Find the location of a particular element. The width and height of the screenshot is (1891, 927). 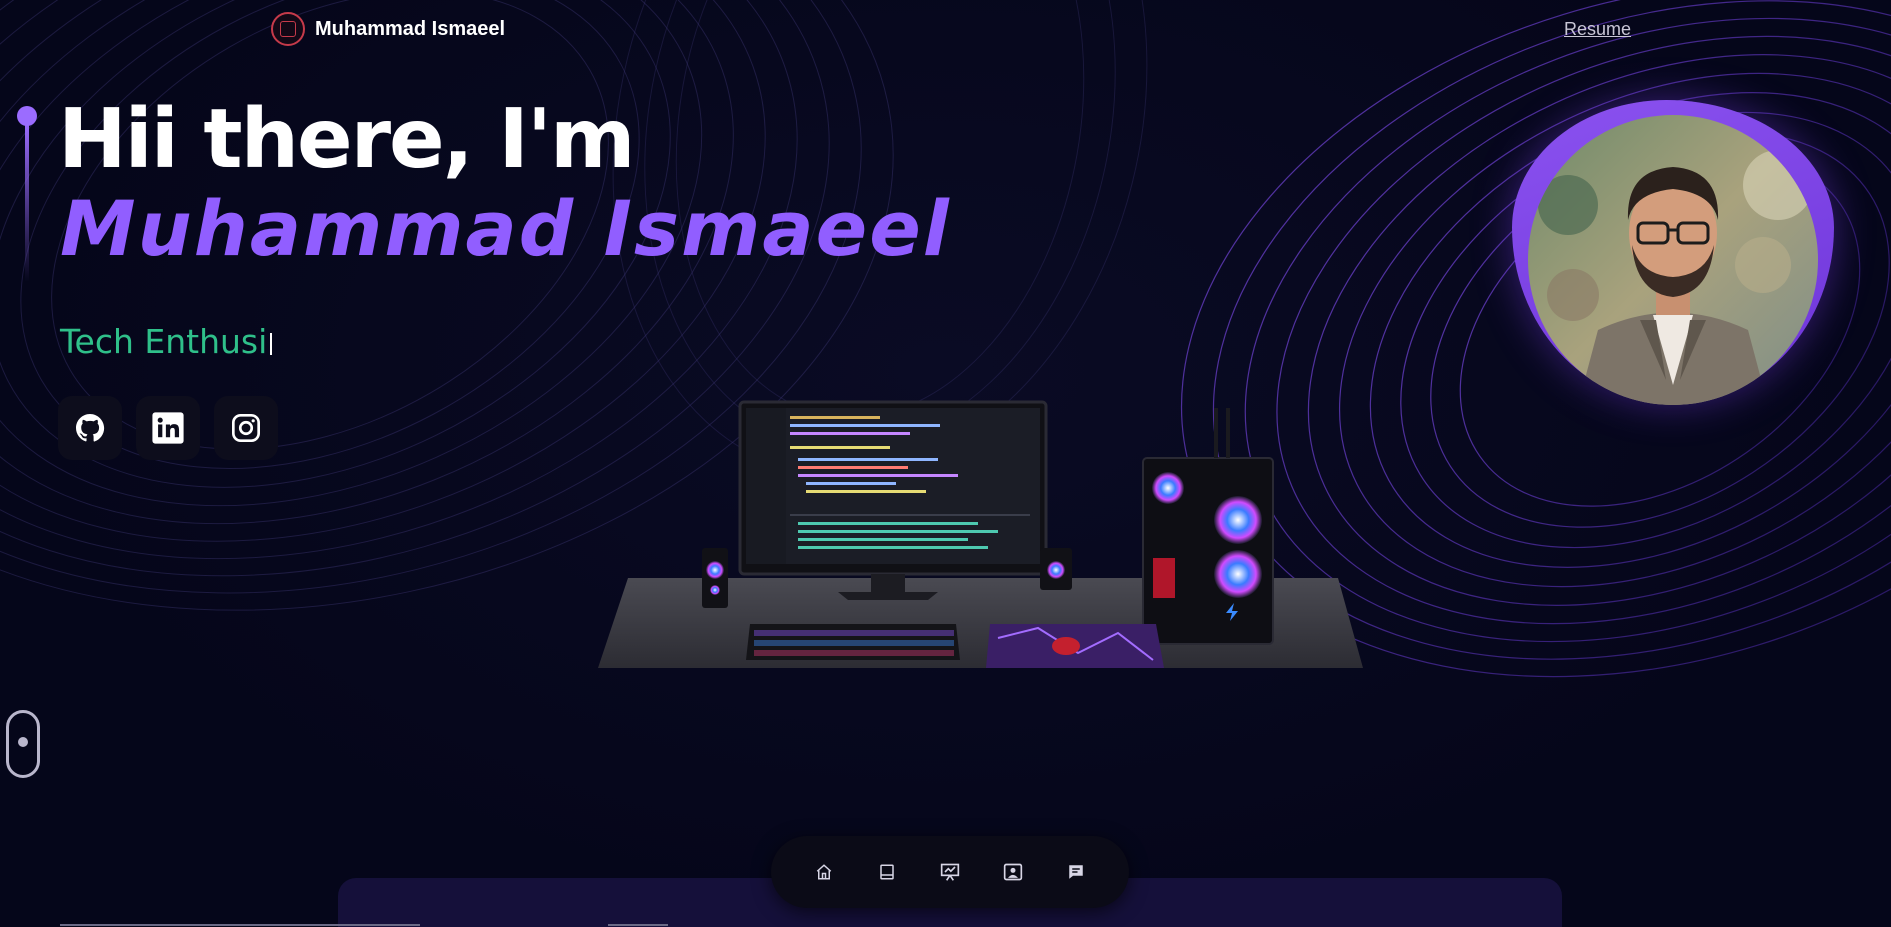

linkedin-button is located at coordinates (168, 428).